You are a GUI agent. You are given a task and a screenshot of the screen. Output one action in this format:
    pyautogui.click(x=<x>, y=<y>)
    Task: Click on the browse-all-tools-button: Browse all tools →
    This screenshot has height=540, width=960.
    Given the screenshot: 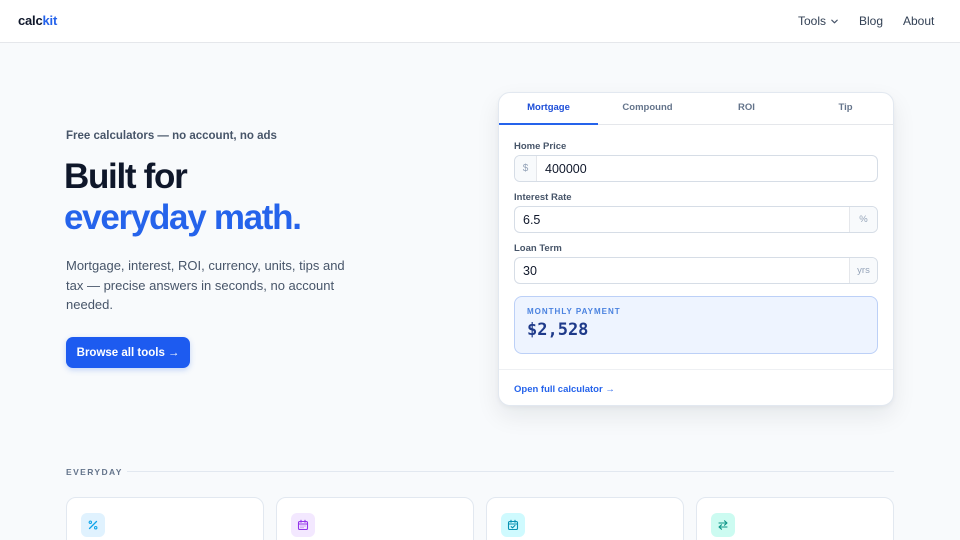 What is the action you would take?
    pyautogui.click(x=128, y=352)
    